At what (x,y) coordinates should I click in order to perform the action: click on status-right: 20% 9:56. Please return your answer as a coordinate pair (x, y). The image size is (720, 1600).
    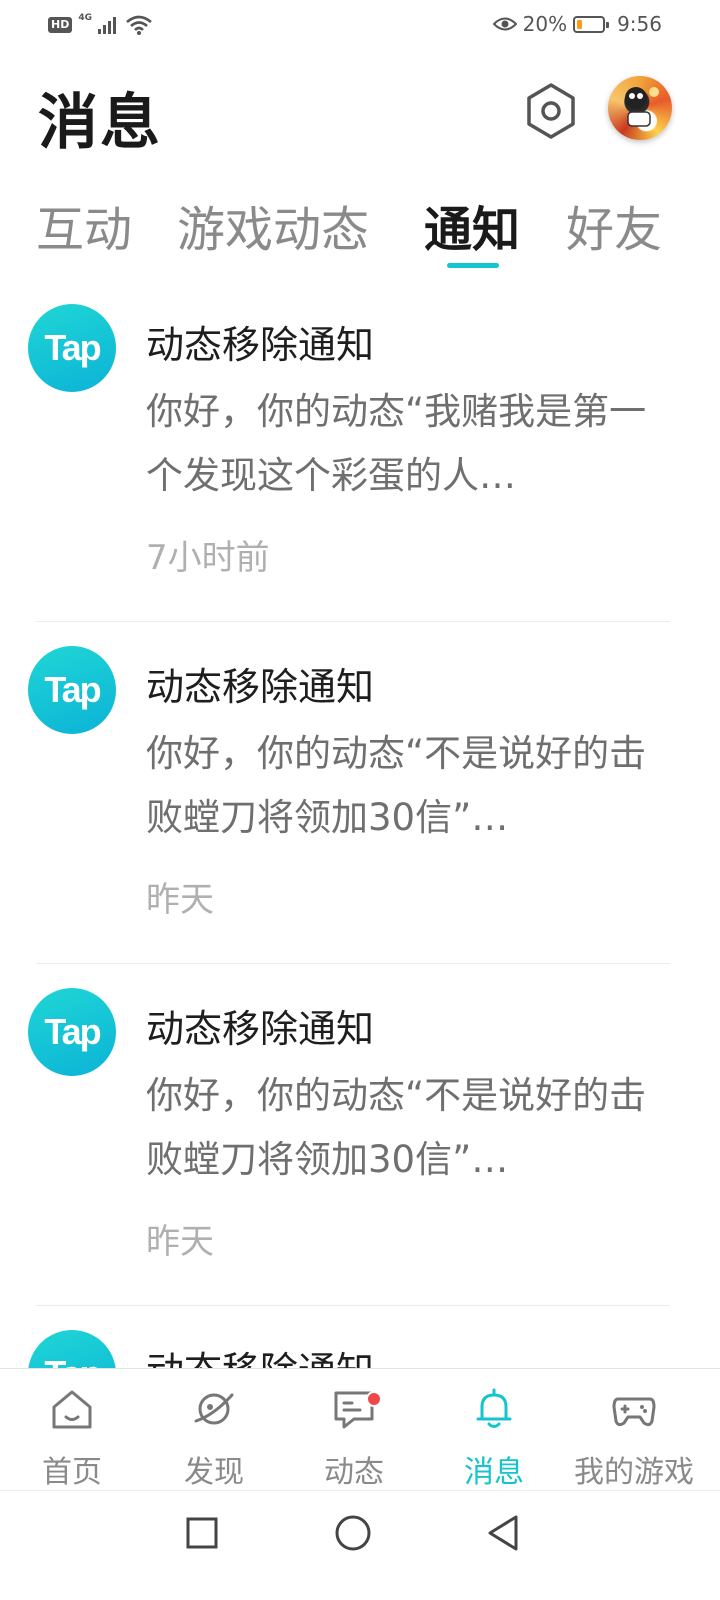
    Looking at the image, I should click on (577, 24).